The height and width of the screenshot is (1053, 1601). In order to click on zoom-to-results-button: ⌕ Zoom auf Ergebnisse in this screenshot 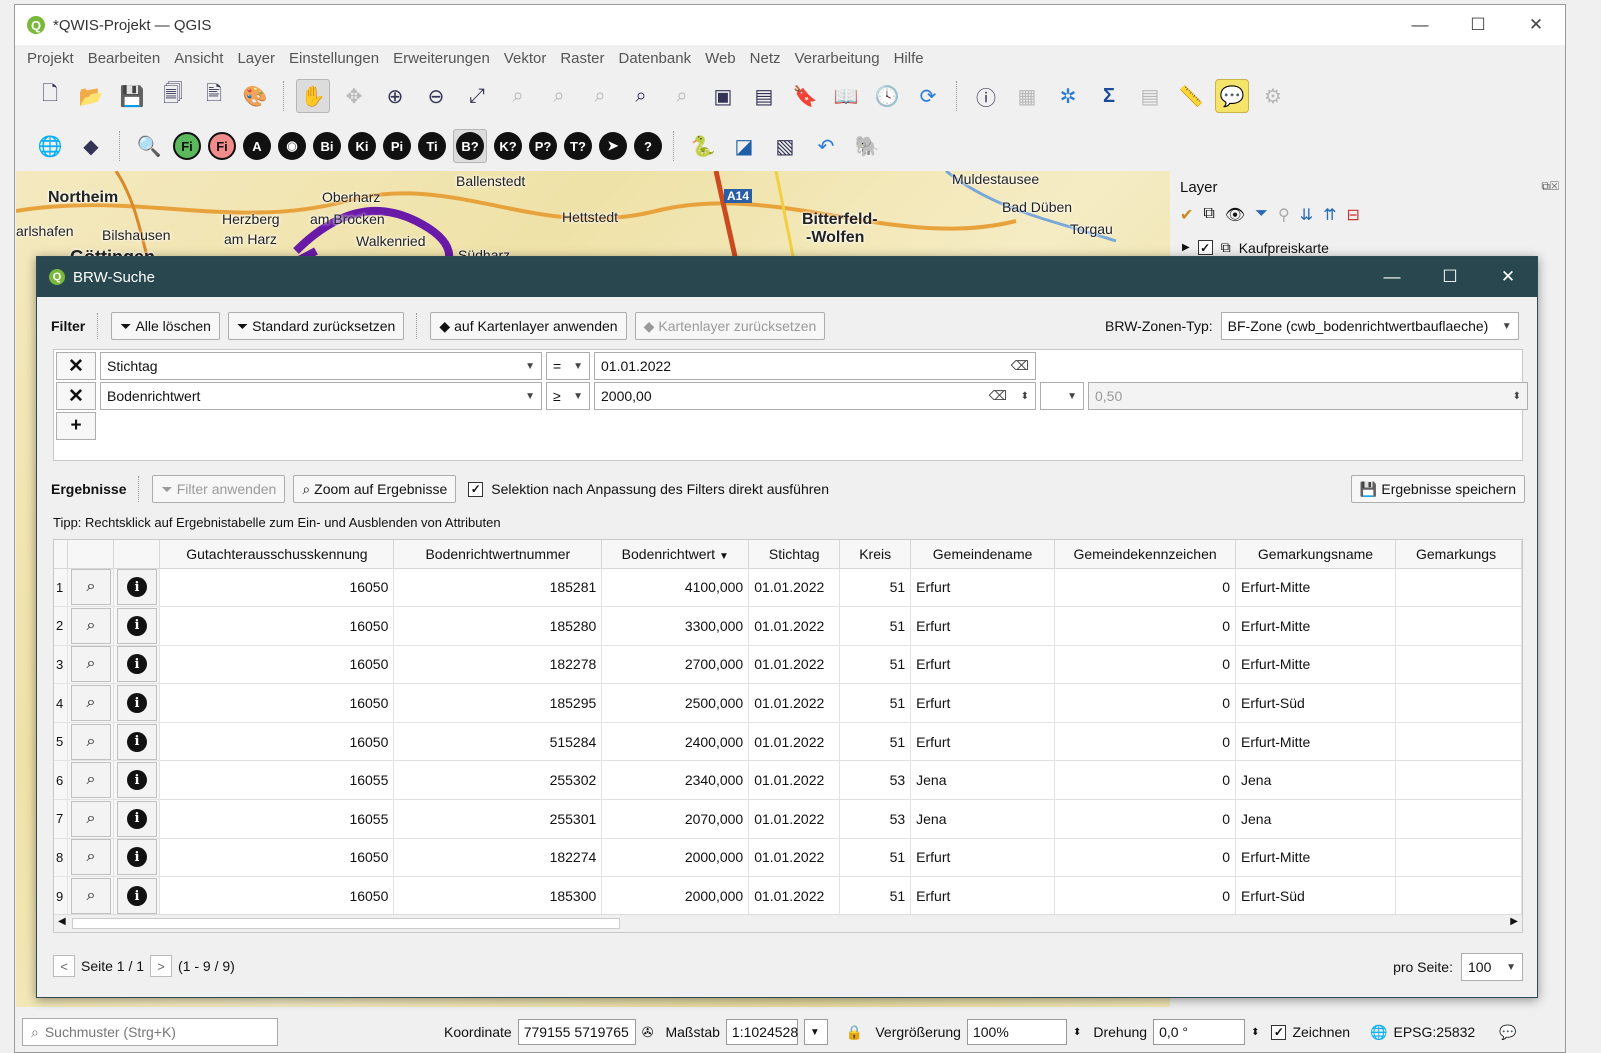, I will do `click(375, 489)`.